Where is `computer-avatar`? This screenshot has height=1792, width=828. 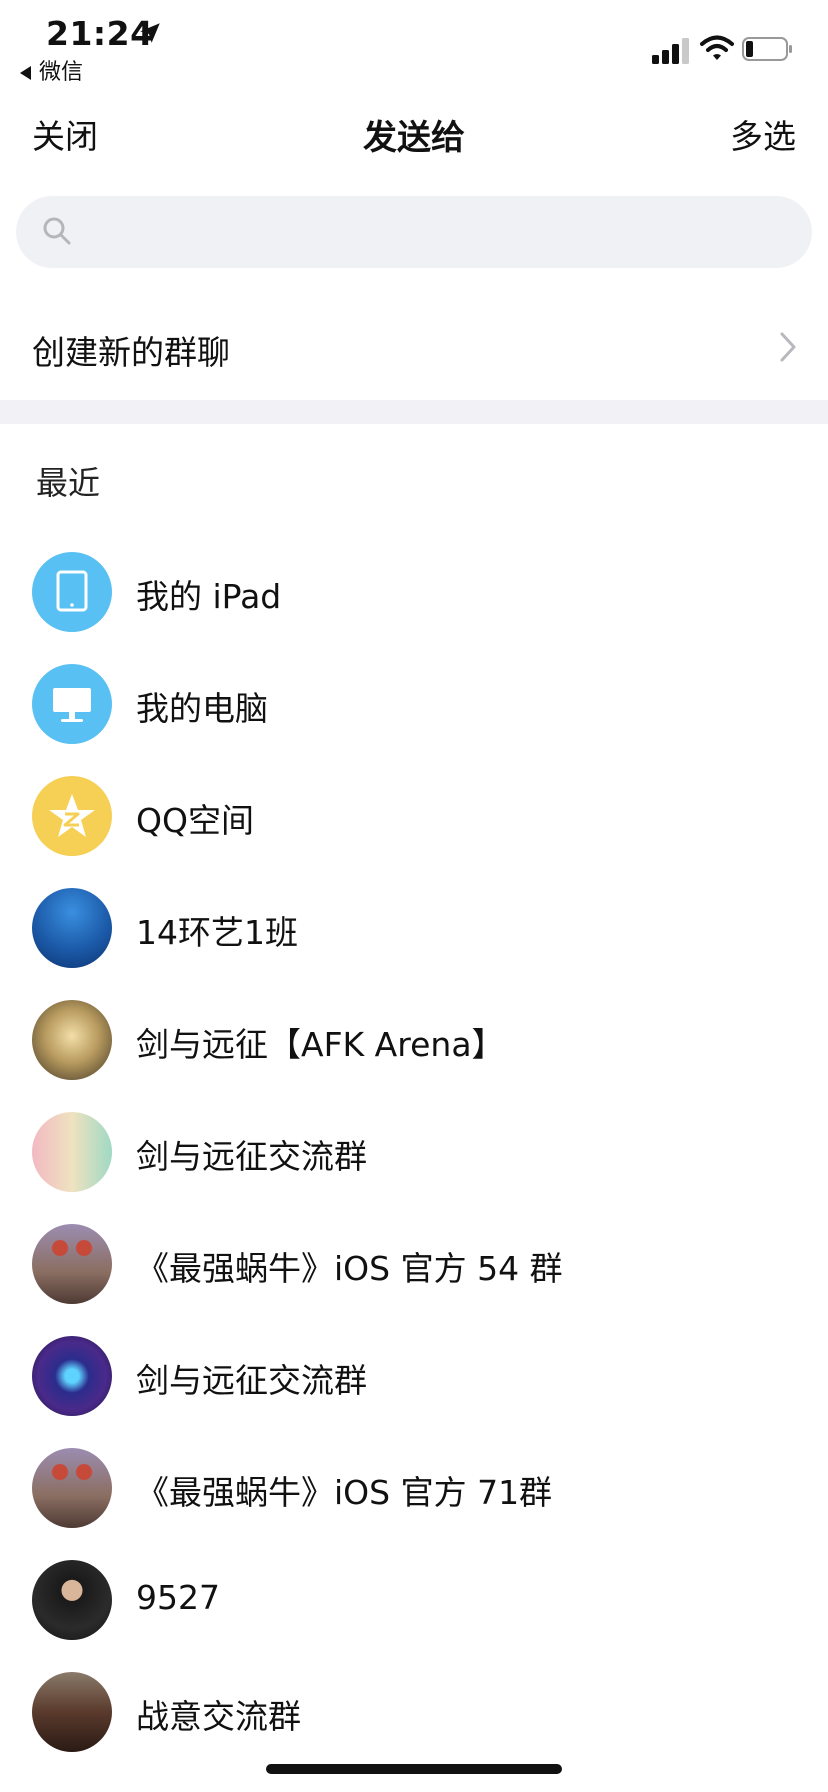 computer-avatar is located at coordinates (72, 704).